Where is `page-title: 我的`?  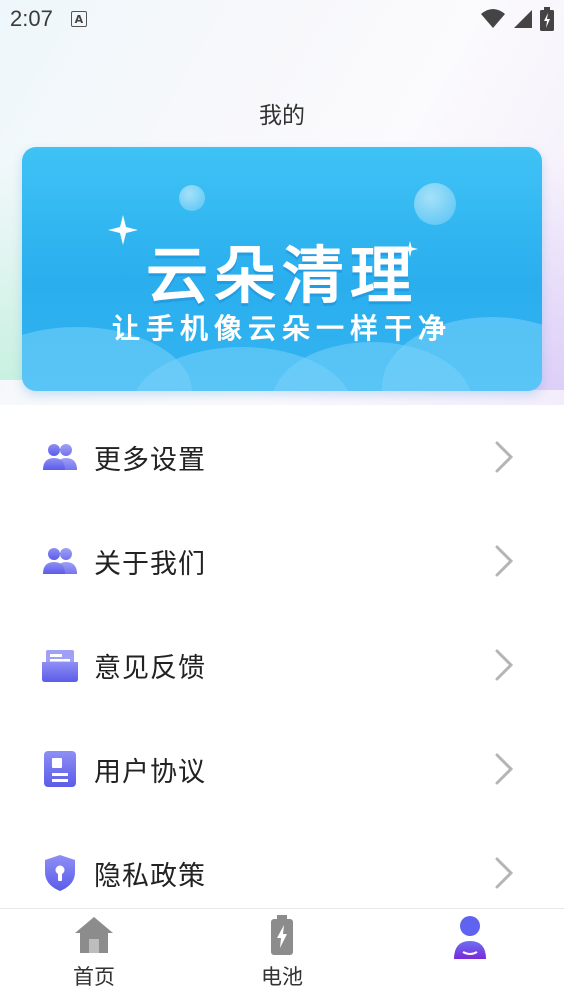 page-title: 我的 is located at coordinates (282, 116).